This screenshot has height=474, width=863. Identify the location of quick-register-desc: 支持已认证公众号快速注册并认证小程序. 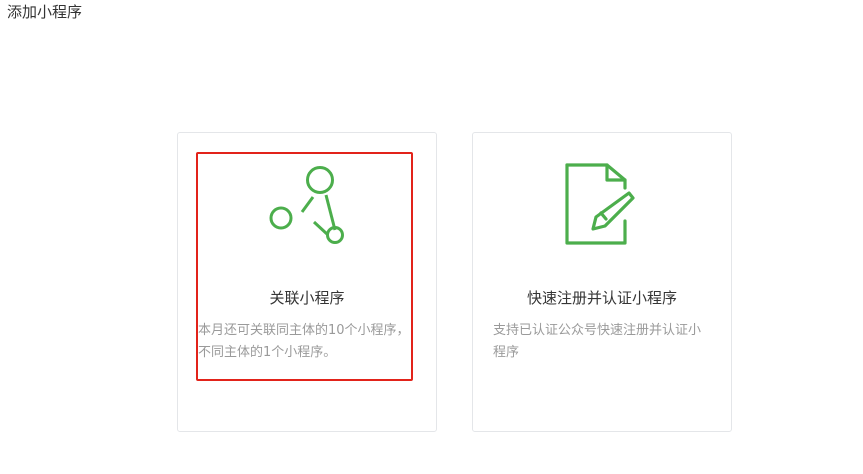
(597, 341).